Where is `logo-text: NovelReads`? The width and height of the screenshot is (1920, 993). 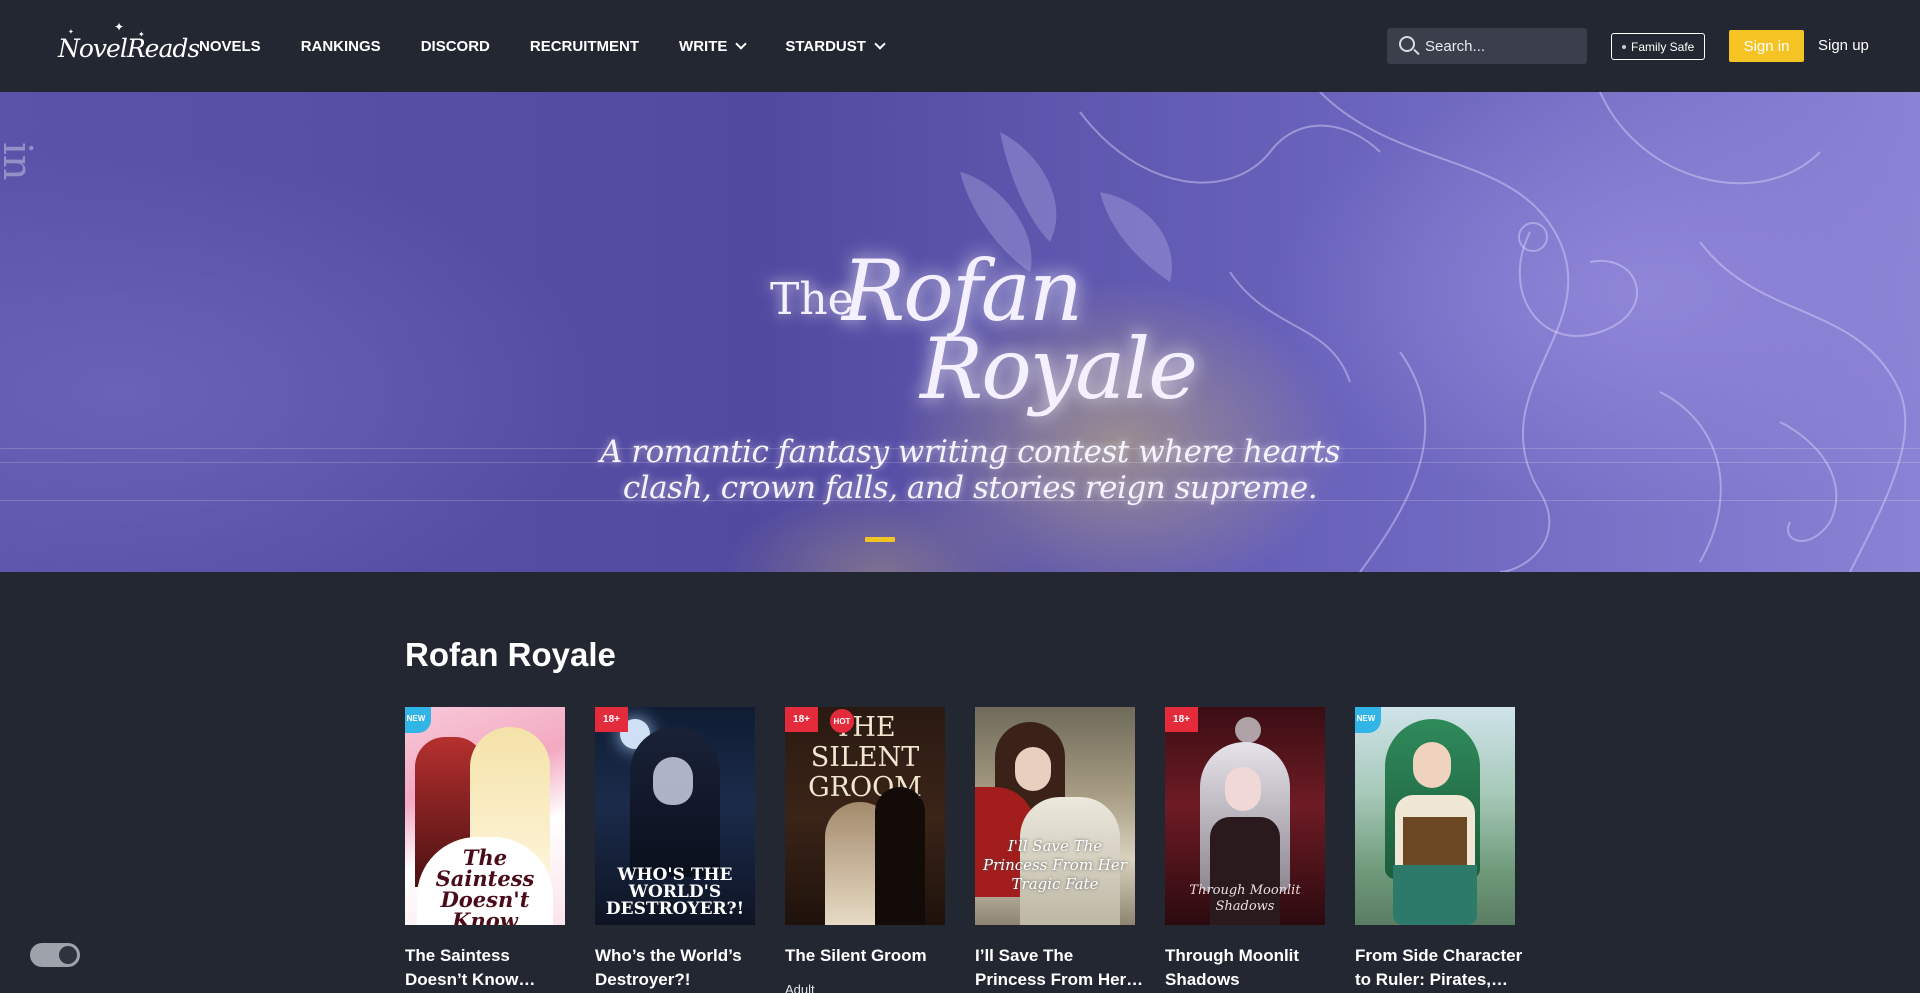 logo-text: NovelReads is located at coordinates (129, 48).